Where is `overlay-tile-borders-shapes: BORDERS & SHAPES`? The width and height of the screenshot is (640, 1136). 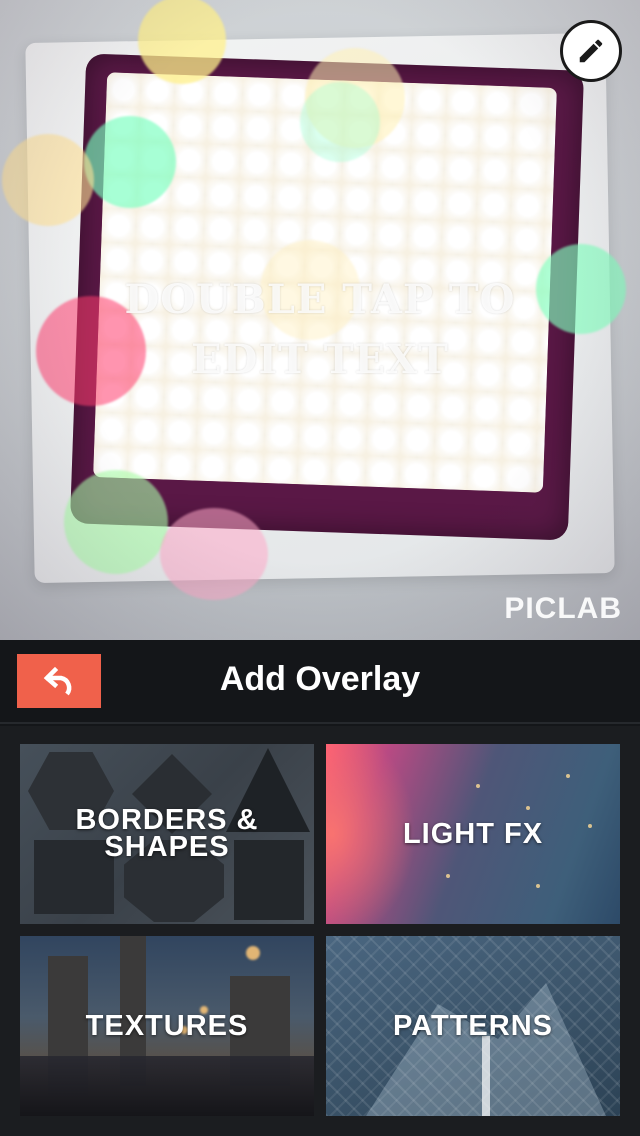
overlay-tile-borders-shapes: BORDERS & SHAPES is located at coordinates (167, 834).